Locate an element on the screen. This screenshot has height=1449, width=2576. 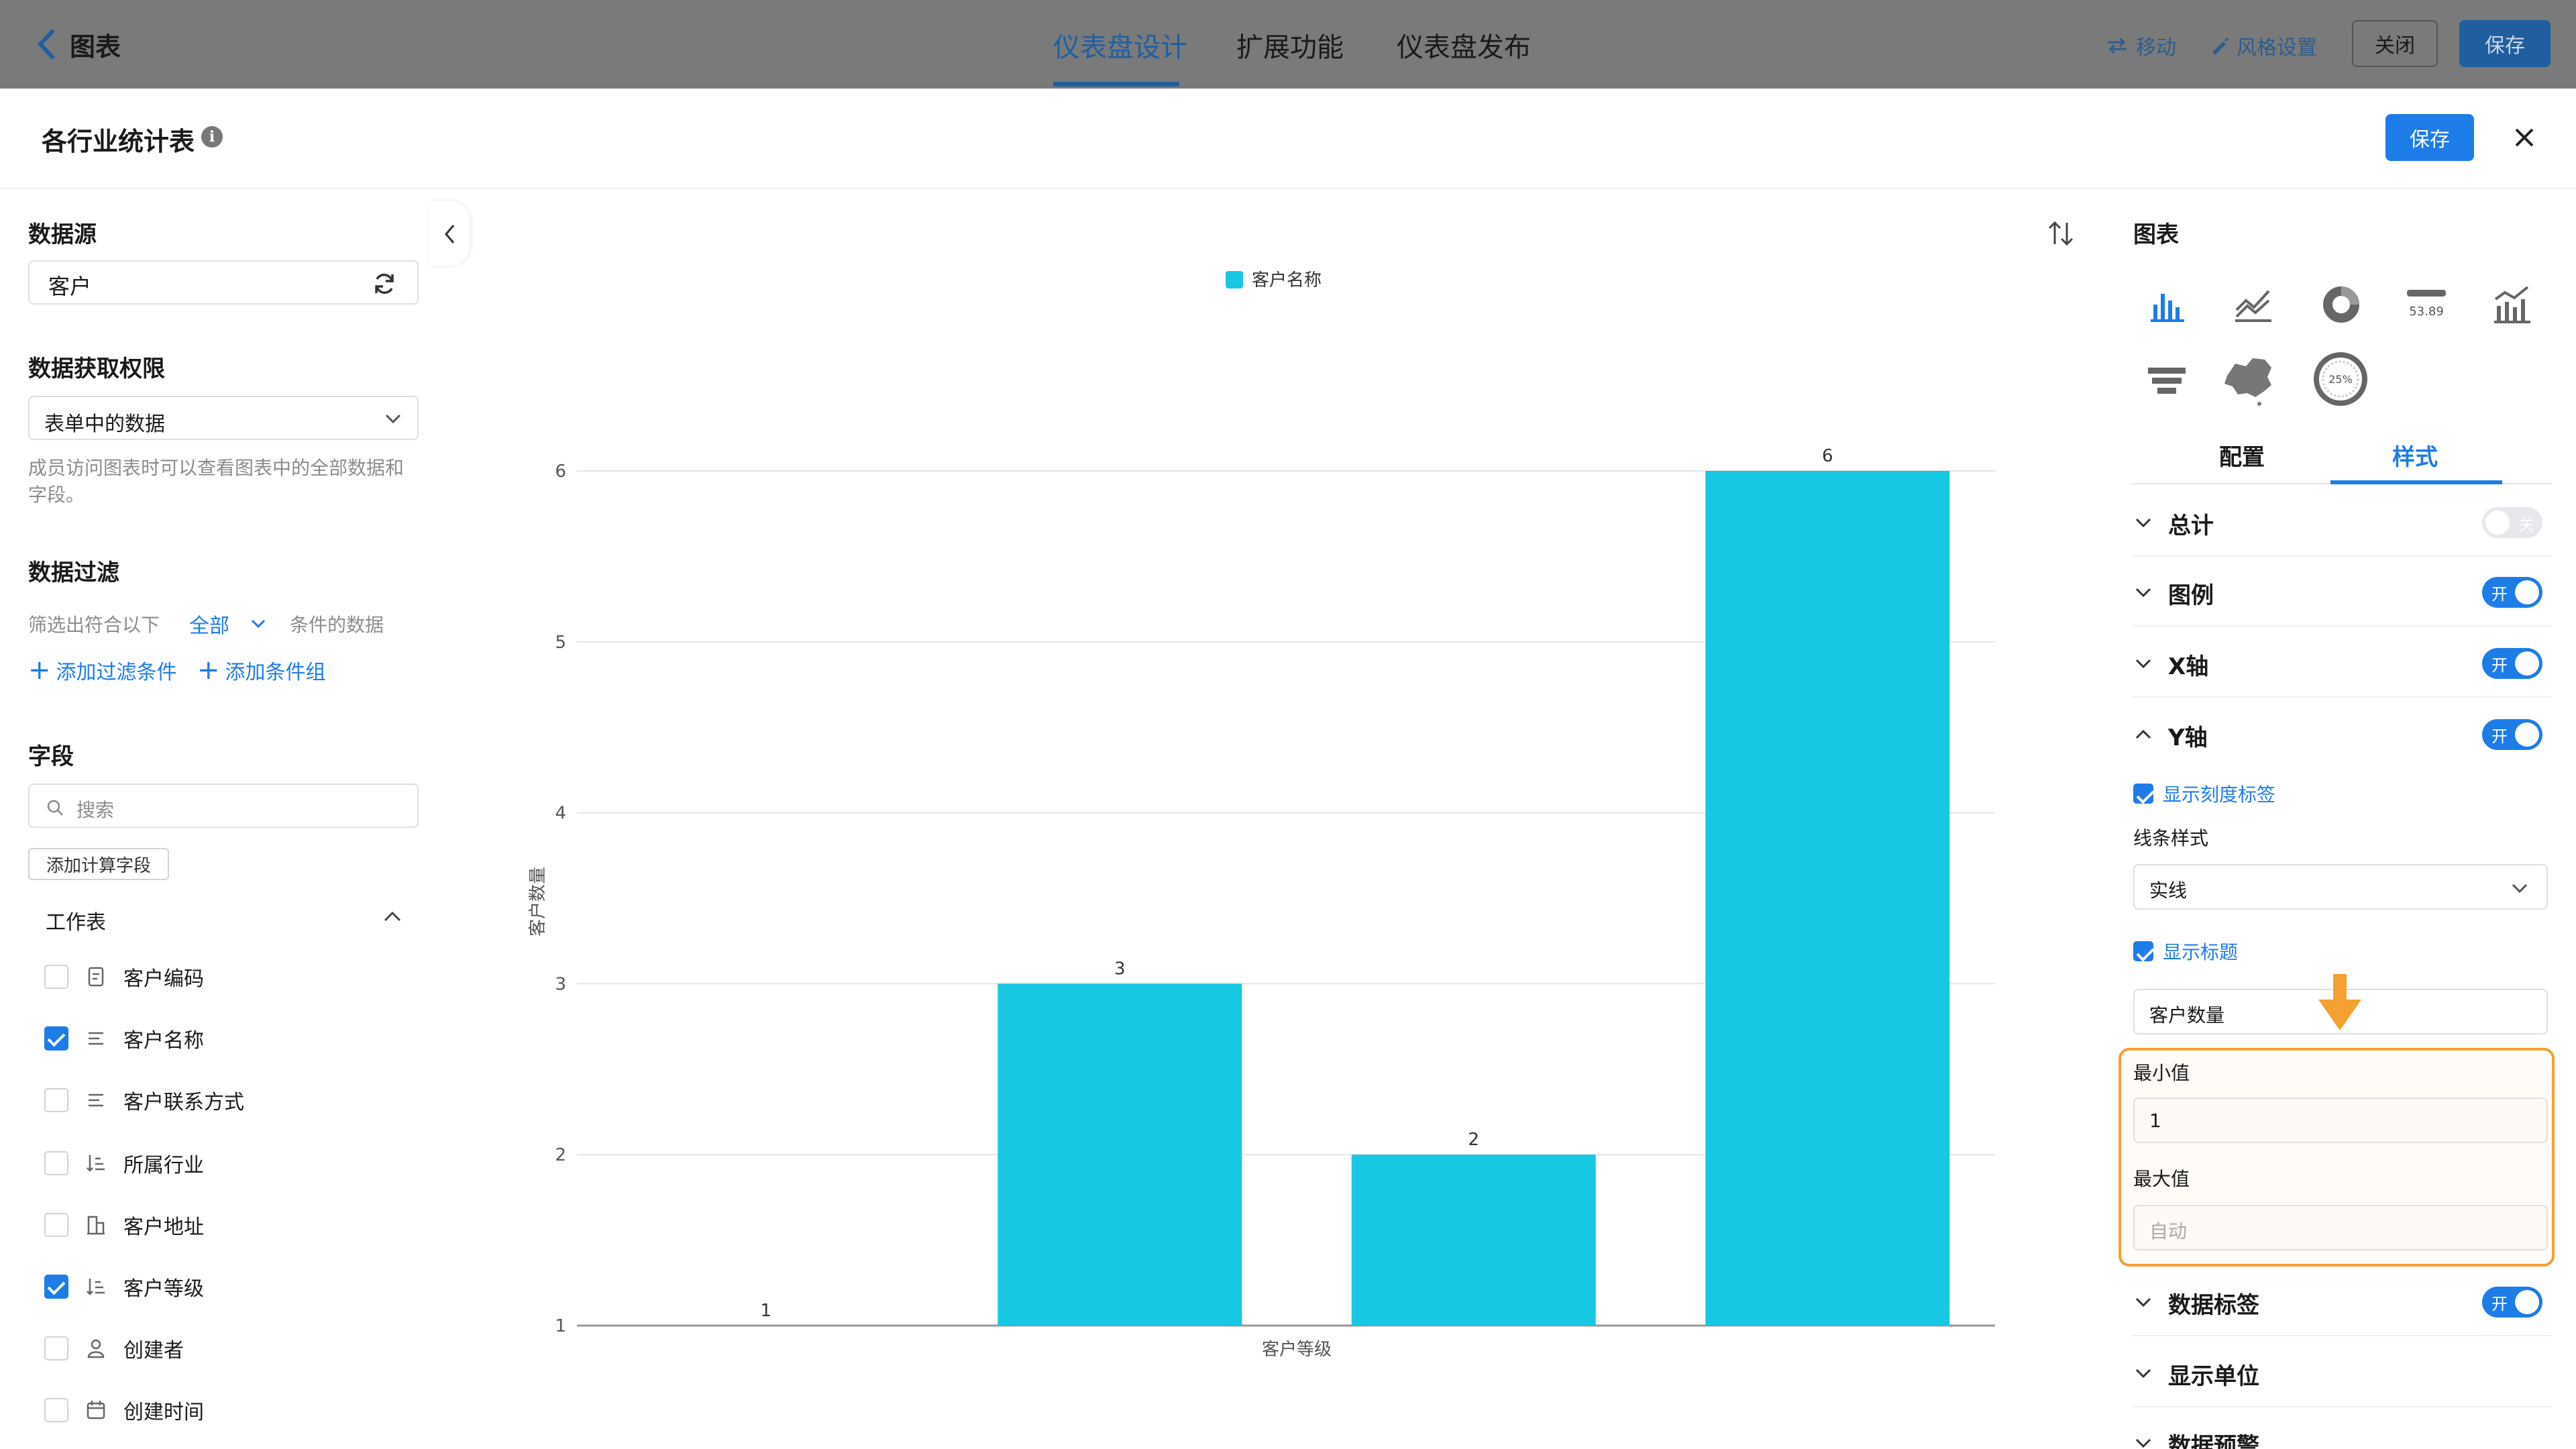
y-min-input: 1 is located at coordinates (2340, 1120).